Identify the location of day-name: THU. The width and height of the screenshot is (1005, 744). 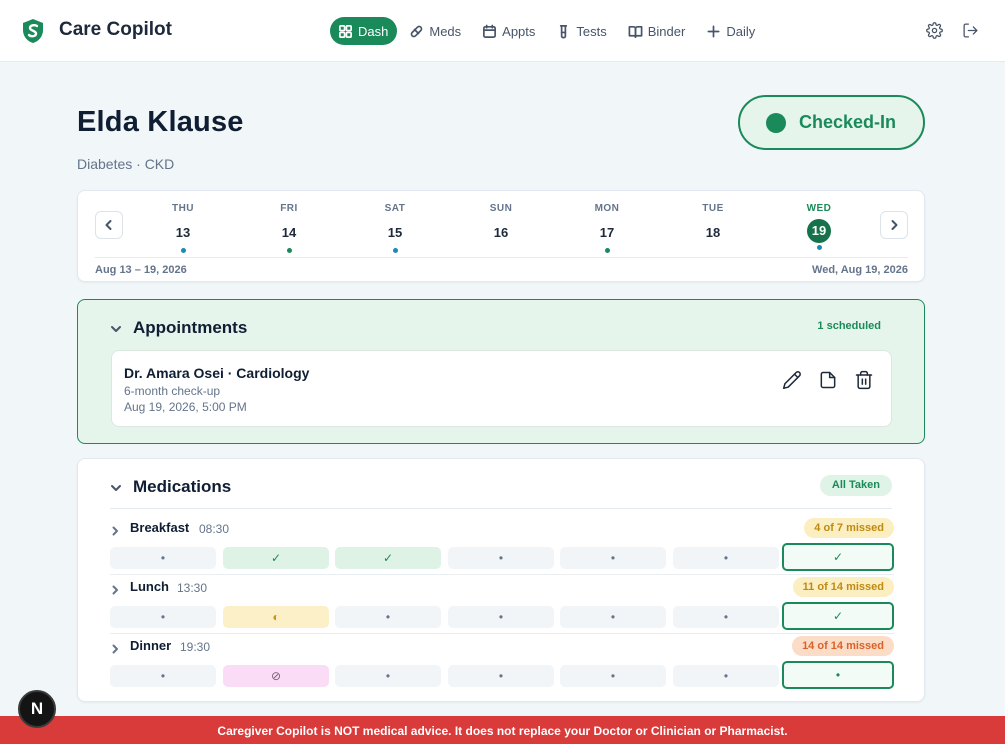
(183, 208).